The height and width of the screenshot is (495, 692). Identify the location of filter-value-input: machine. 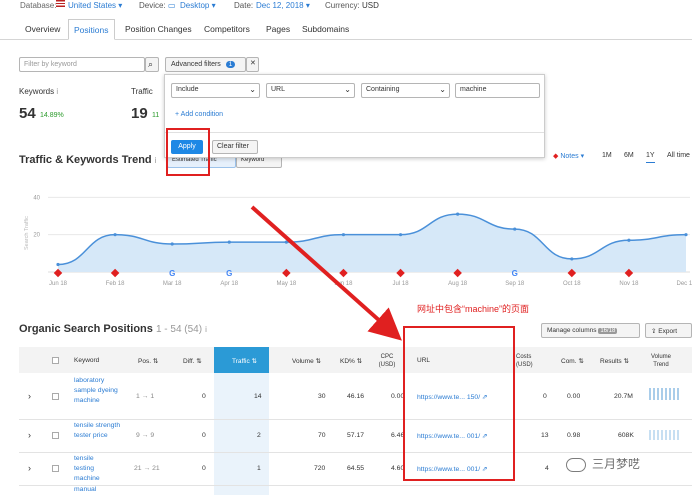
(497, 90).